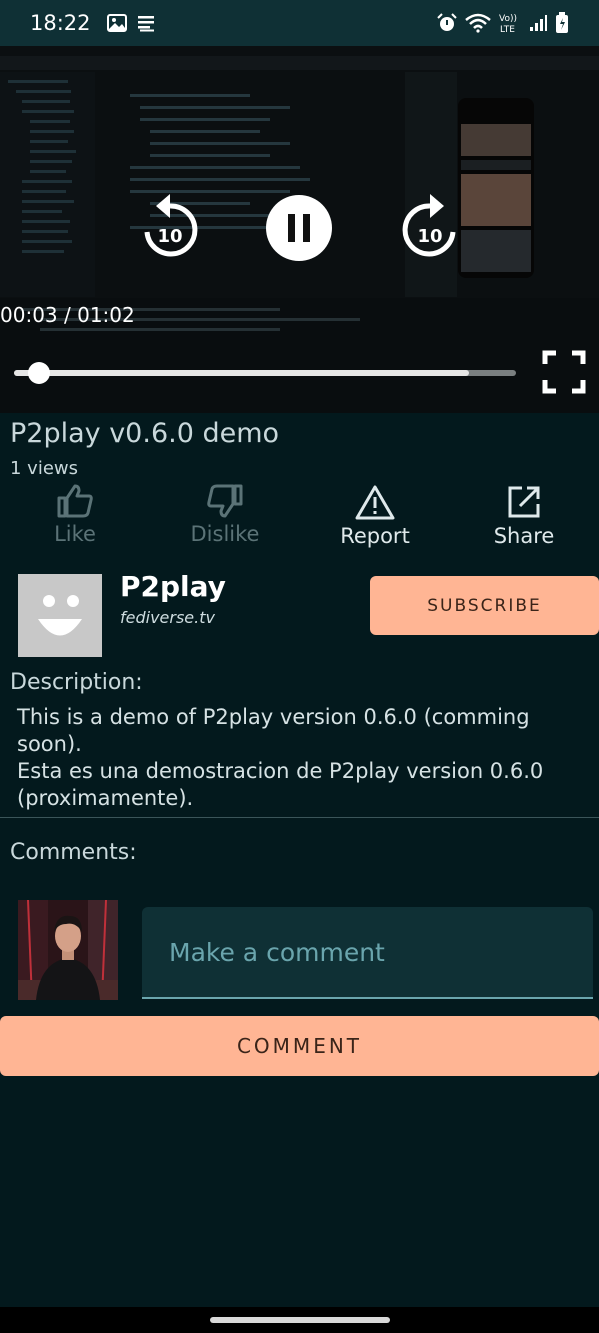 Image resolution: width=599 pixels, height=1333 pixels. What do you see at coordinates (173, 586) in the screenshot?
I see `channel-name: P2play` at bounding box center [173, 586].